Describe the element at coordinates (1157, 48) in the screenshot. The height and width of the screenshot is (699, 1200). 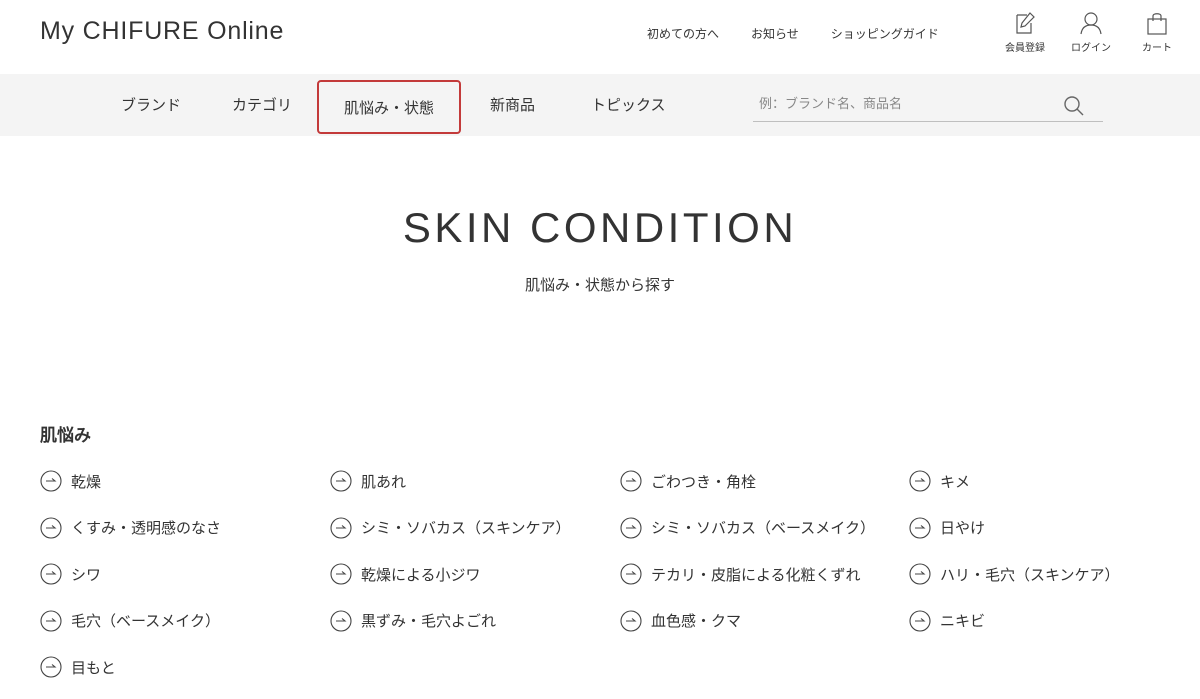
I see `cart-label: カート` at that location.